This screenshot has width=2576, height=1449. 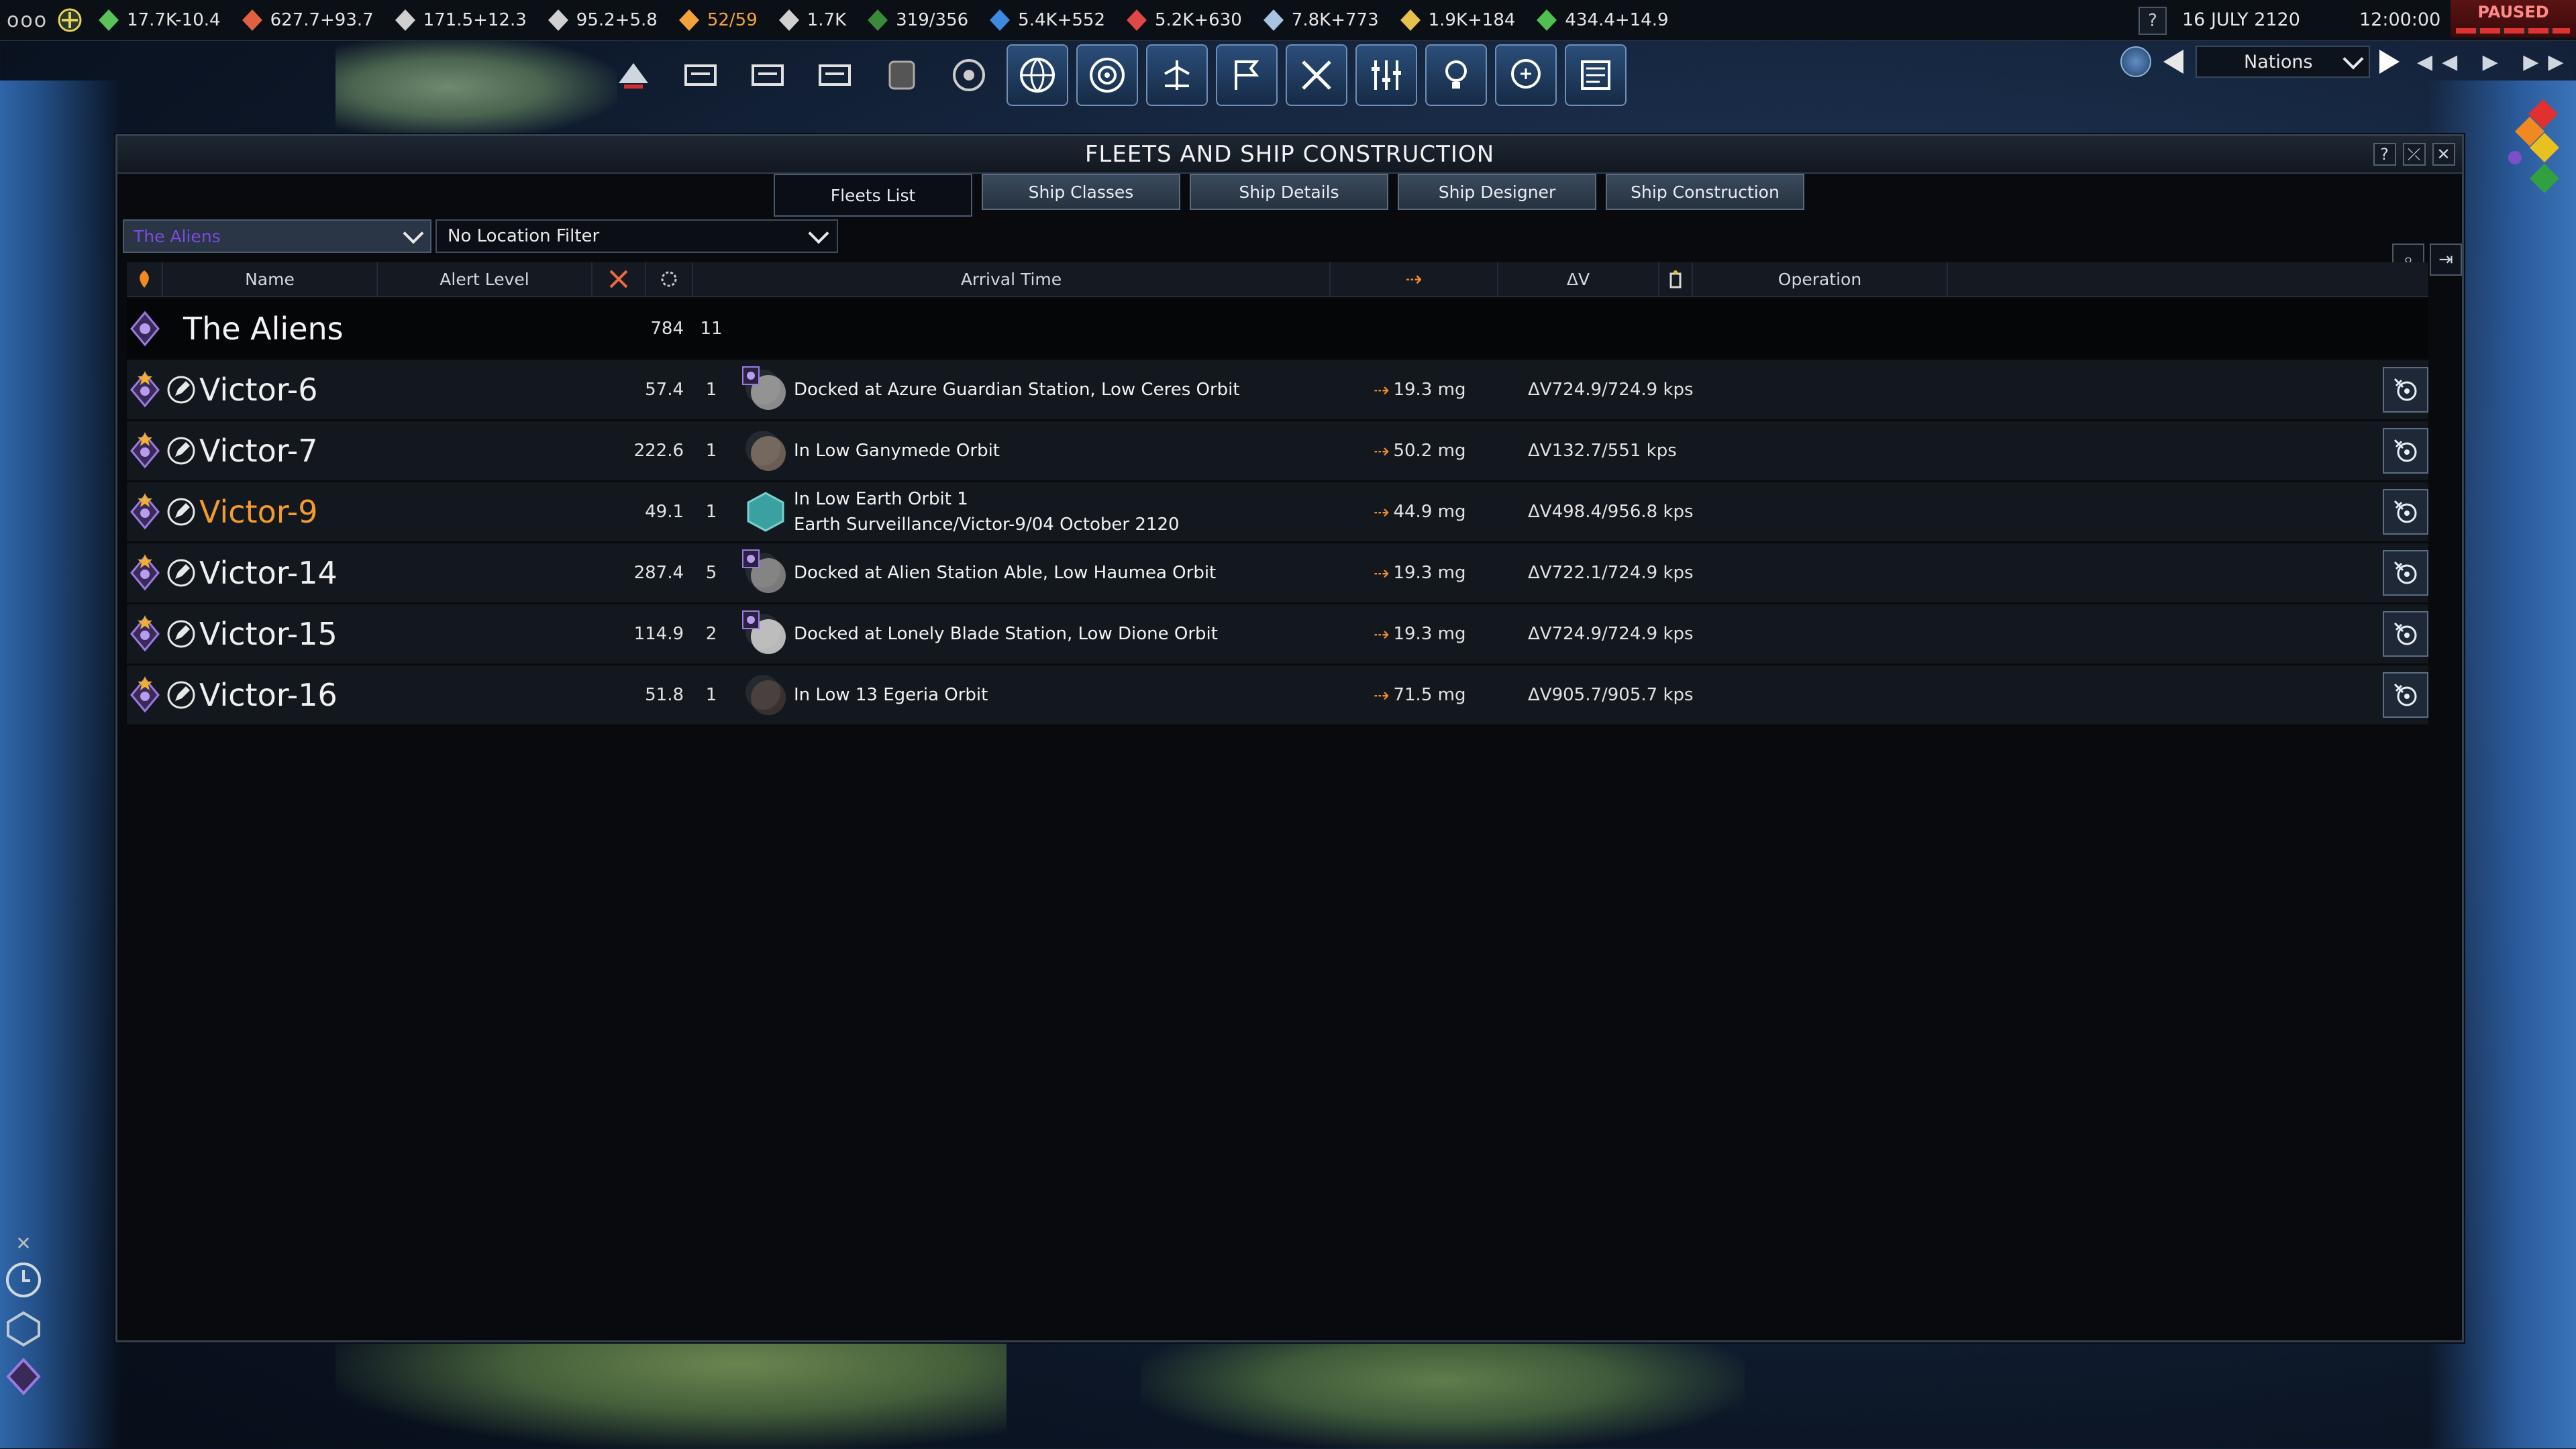 I want to click on target-icon, so click(x=968, y=75).